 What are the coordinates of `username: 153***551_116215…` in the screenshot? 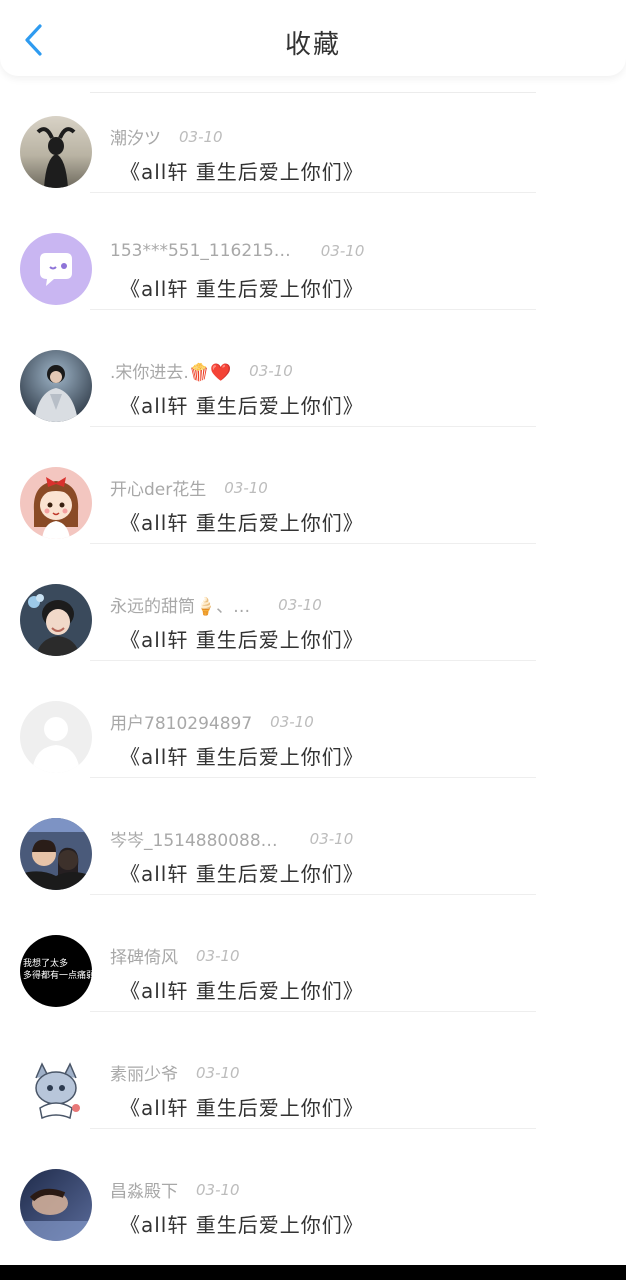 It's located at (200, 251).